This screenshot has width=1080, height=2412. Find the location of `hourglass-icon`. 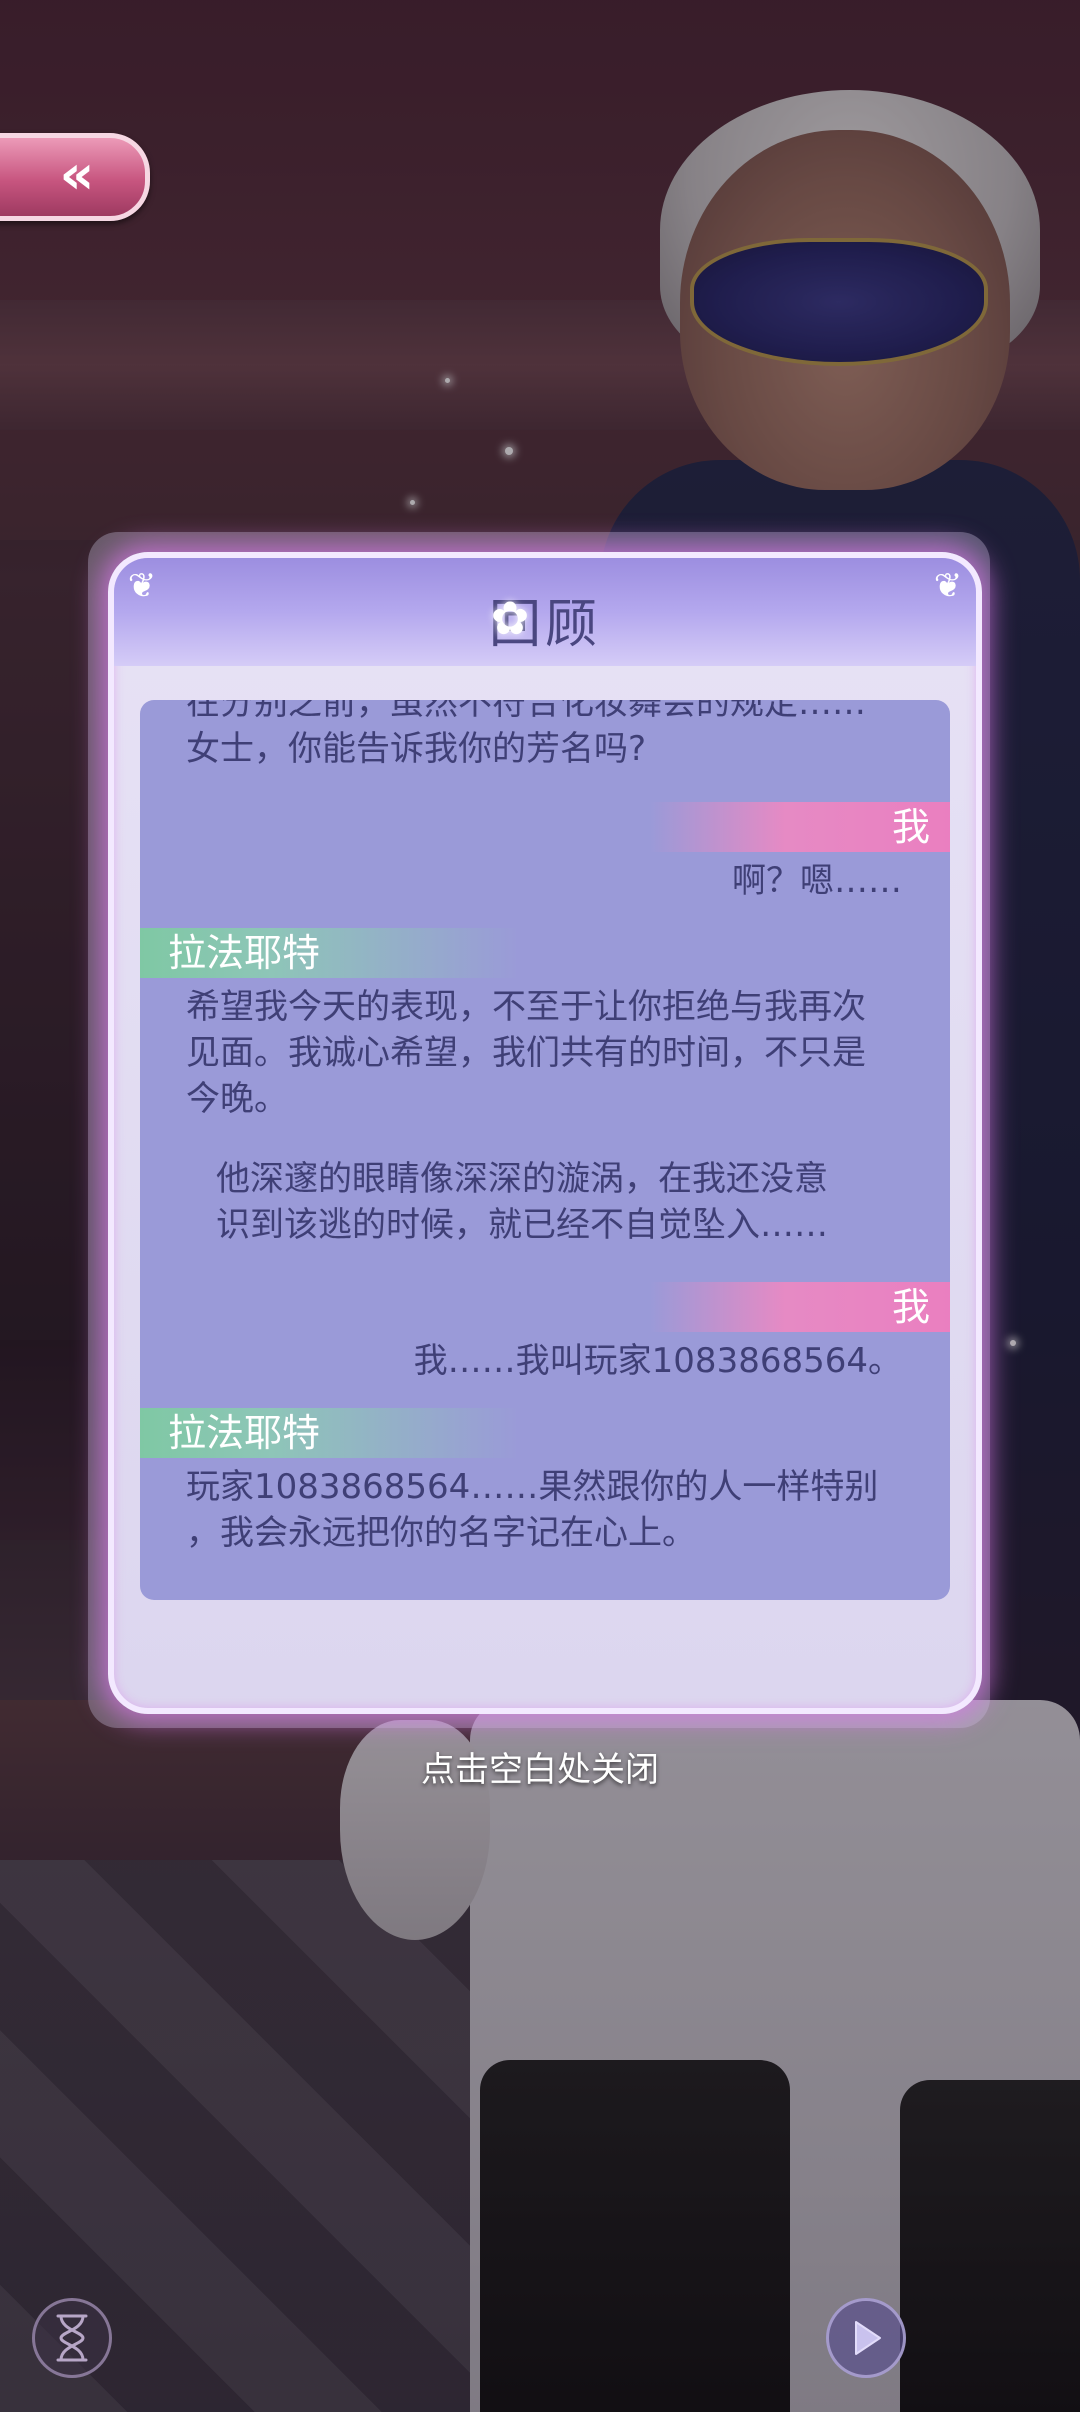

hourglass-icon is located at coordinates (72, 2338).